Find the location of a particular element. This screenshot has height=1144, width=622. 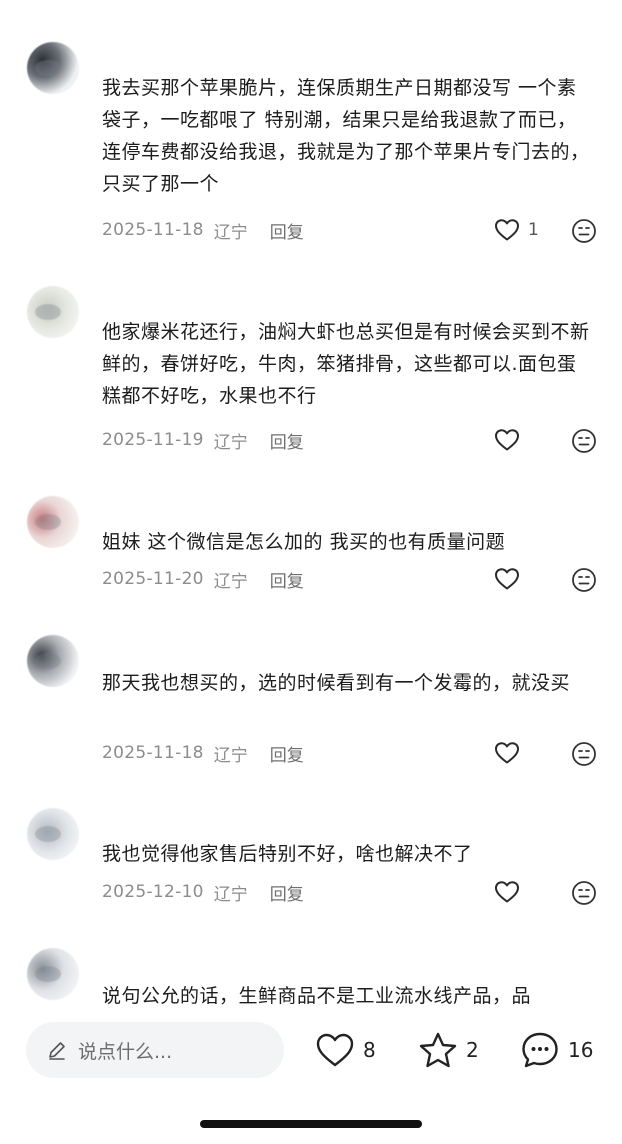

comment-meta: 2025-11-19 辽宁 回复 is located at coordinates (203, 440).